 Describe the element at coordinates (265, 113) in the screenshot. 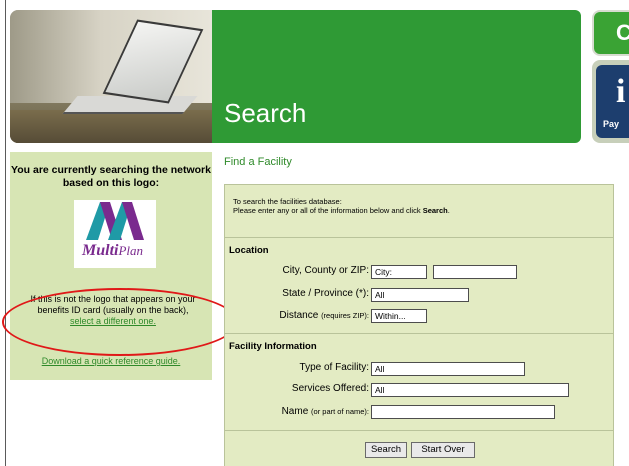

I see `banner-title: Search` at that location.